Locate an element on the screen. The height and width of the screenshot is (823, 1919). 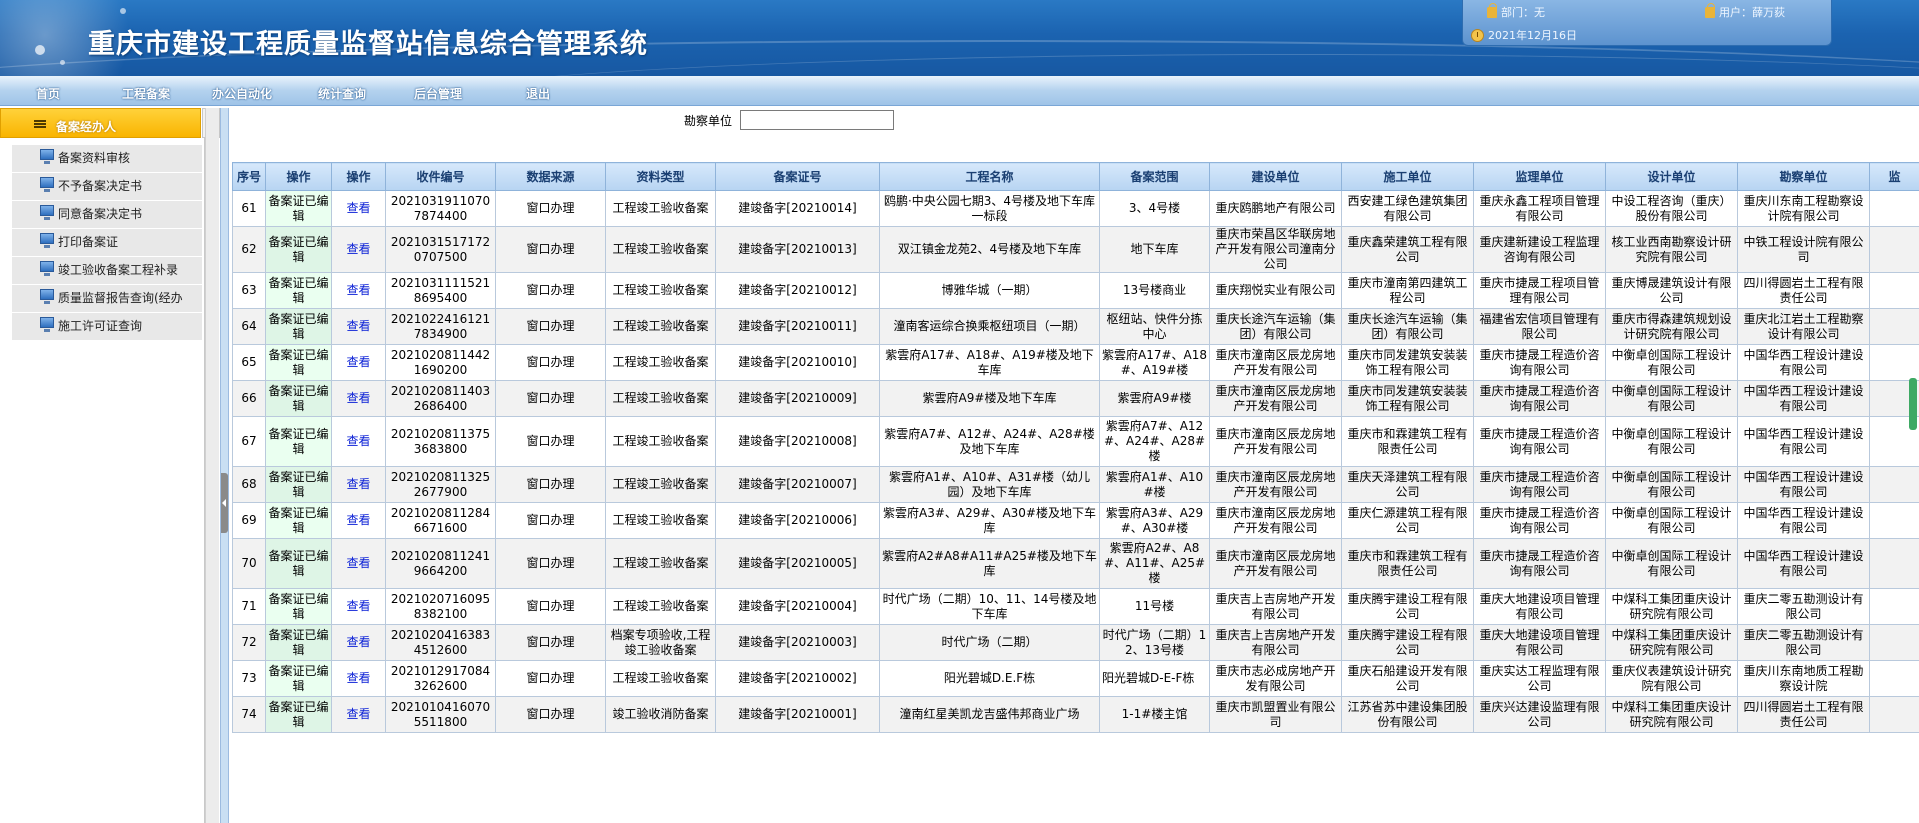
nav-office-automation: 办公自动化 is located at coordinates (242, 93).